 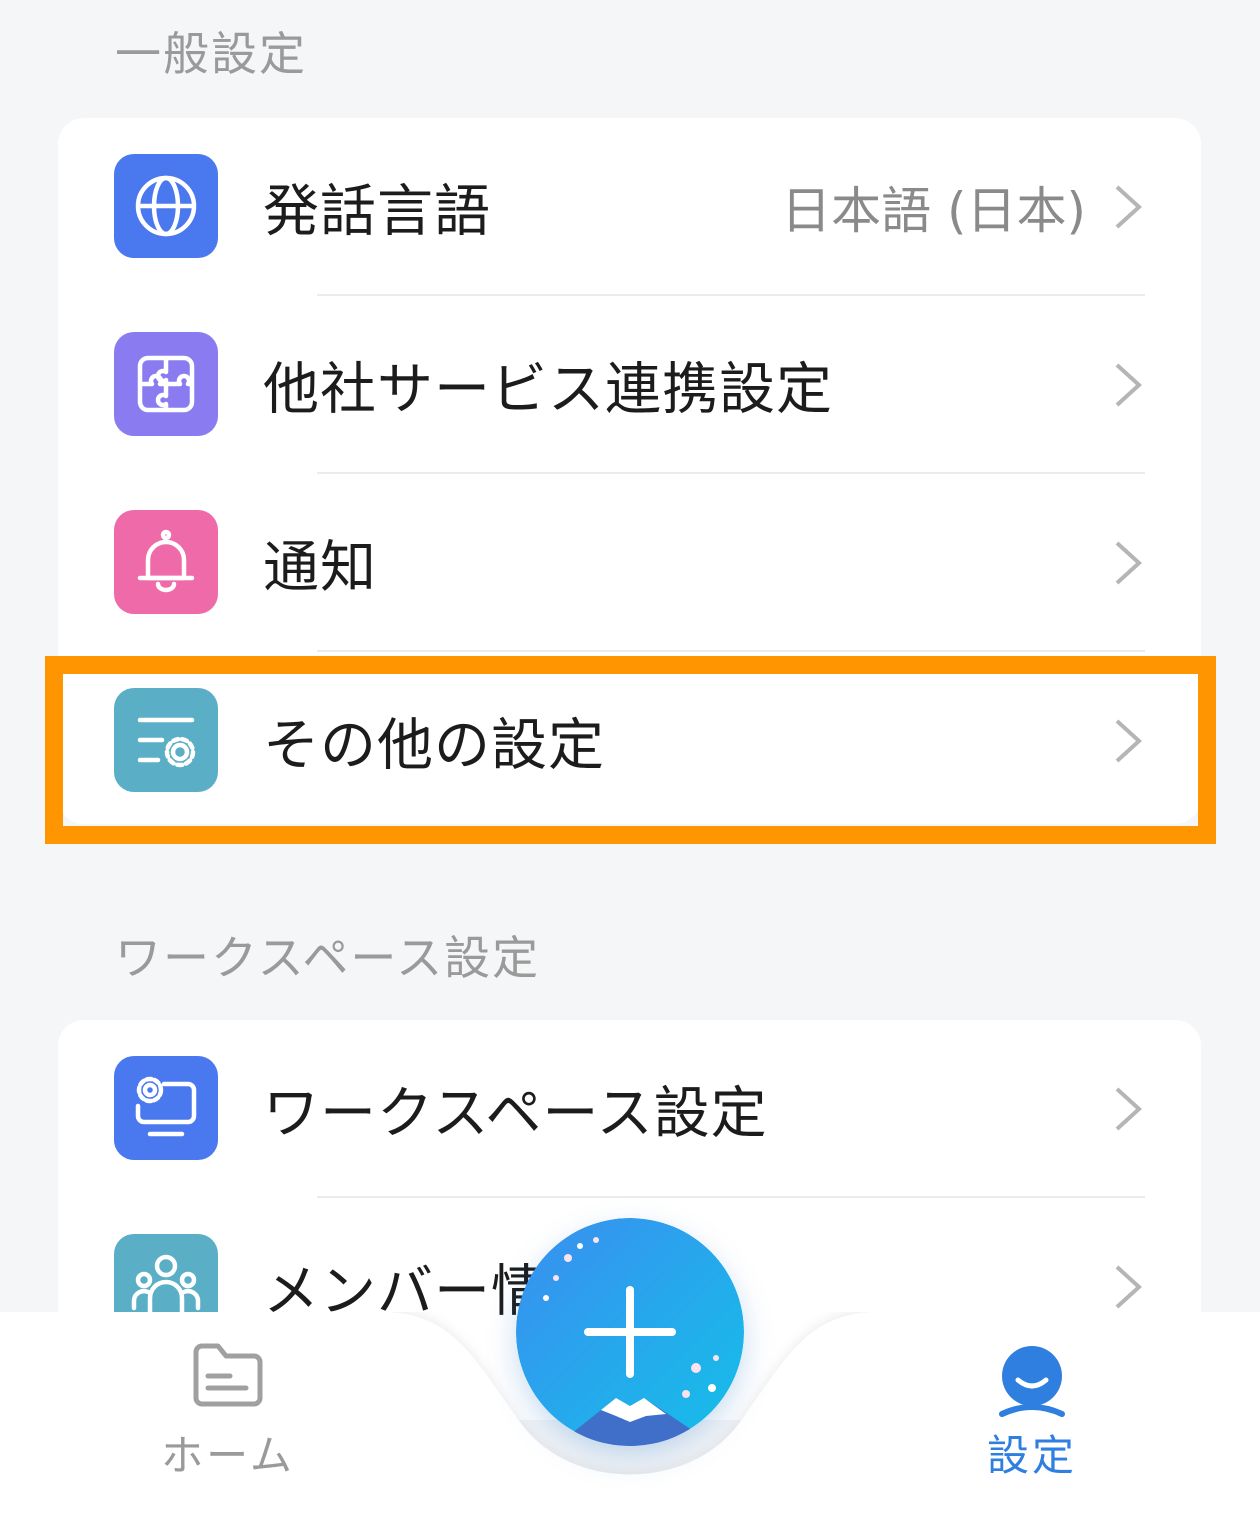 What do you see at coordinates (629, 563) in the screenshot?
I see `settings-row-notifications: 通知` at bounding box center [629, 563].